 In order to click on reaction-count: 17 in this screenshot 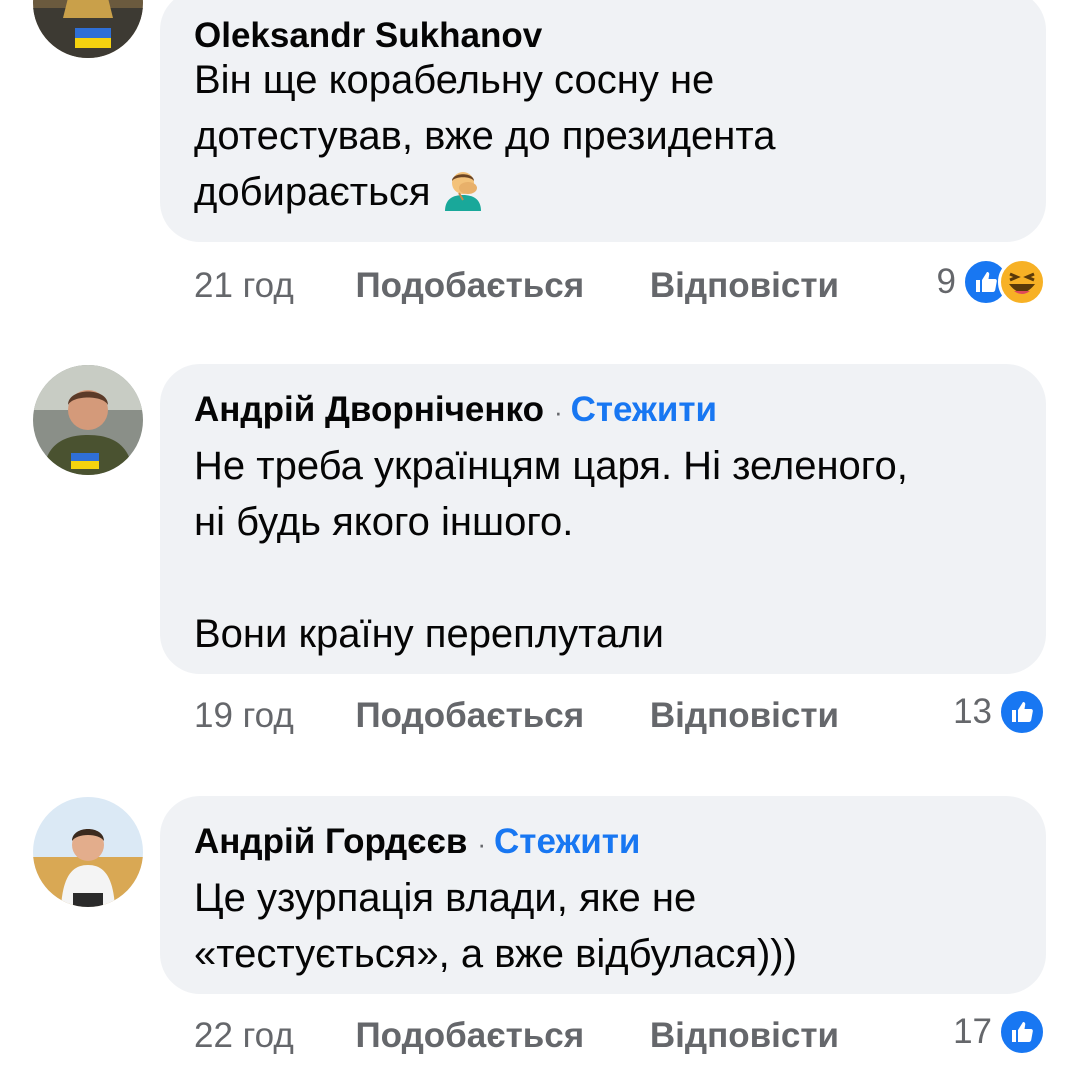, I will do `click(972, 1031)`.